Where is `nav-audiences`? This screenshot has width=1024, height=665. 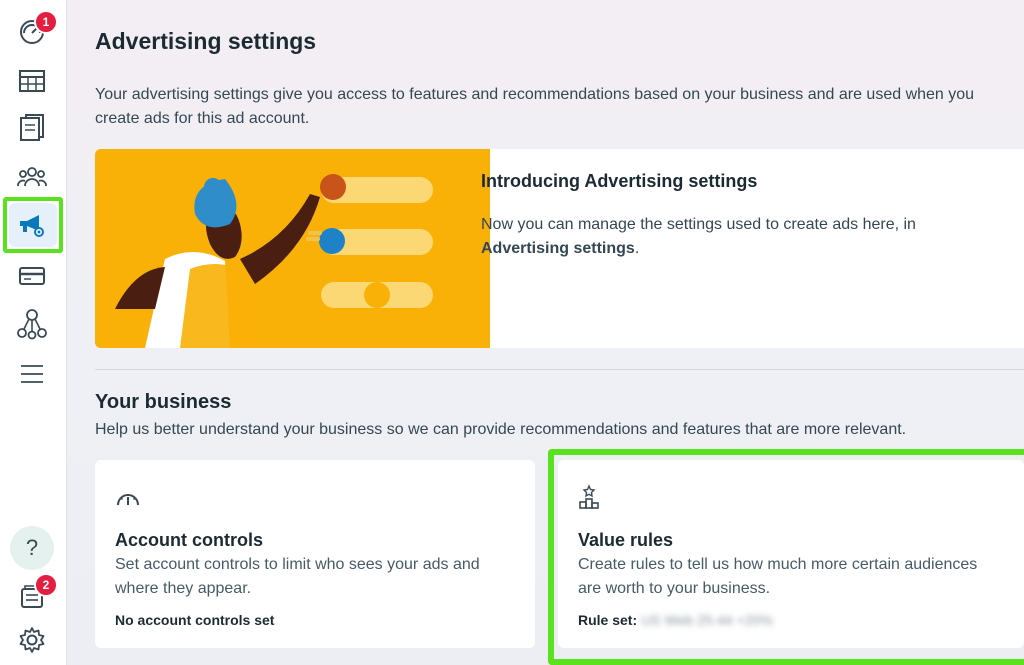
nav-audiences is located at coordinates (32, 177).